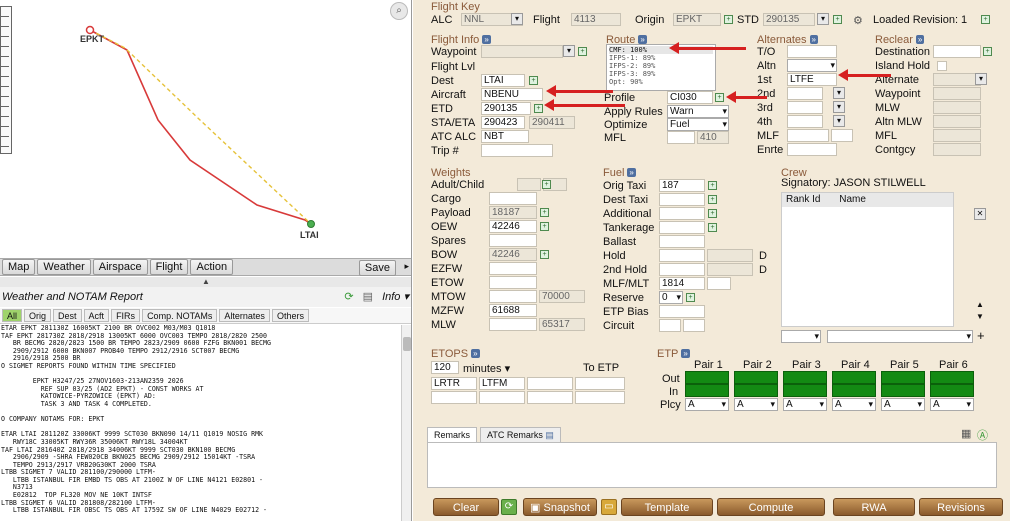  I want to click on origin-lookup-icon: +, so click(728, 19).